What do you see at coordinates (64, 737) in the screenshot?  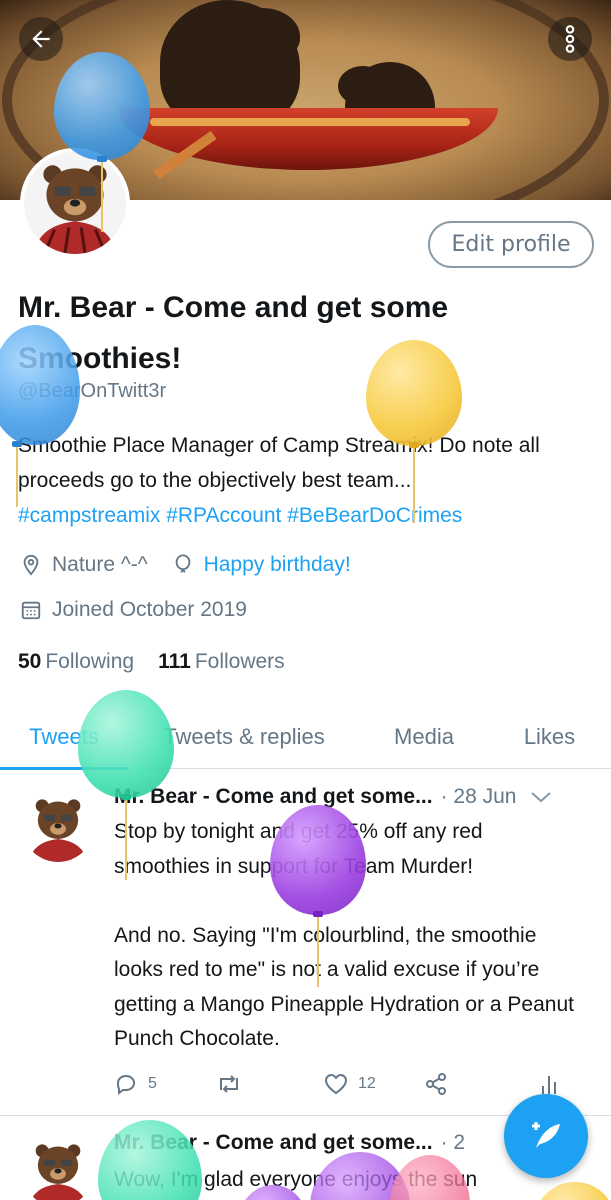 I see `tab-tweets: Tweets` at bounding box center [64, 737].